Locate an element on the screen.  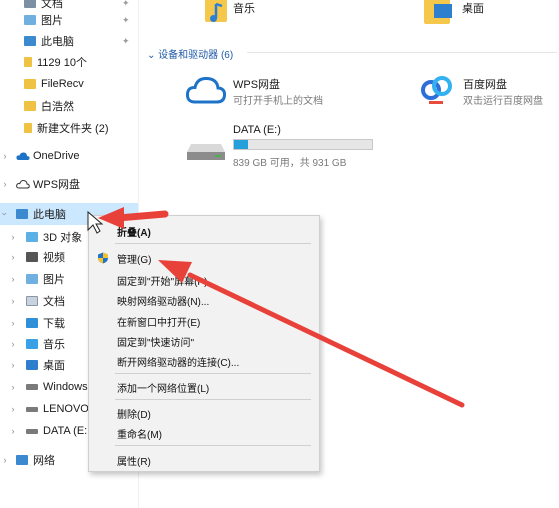
device-name: DATA (E:) is located at coordinates (257, 130).